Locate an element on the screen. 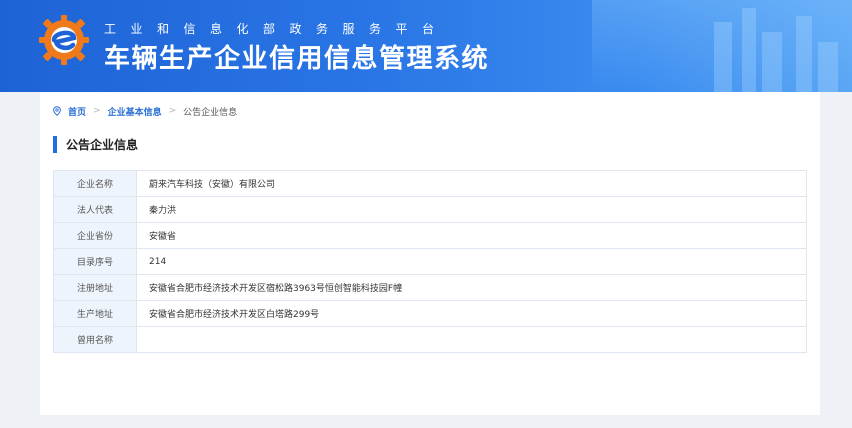  breadcrumb: 首页 > 企业基本信息 > 公告企业信息 is located at coordinates (144, 111).